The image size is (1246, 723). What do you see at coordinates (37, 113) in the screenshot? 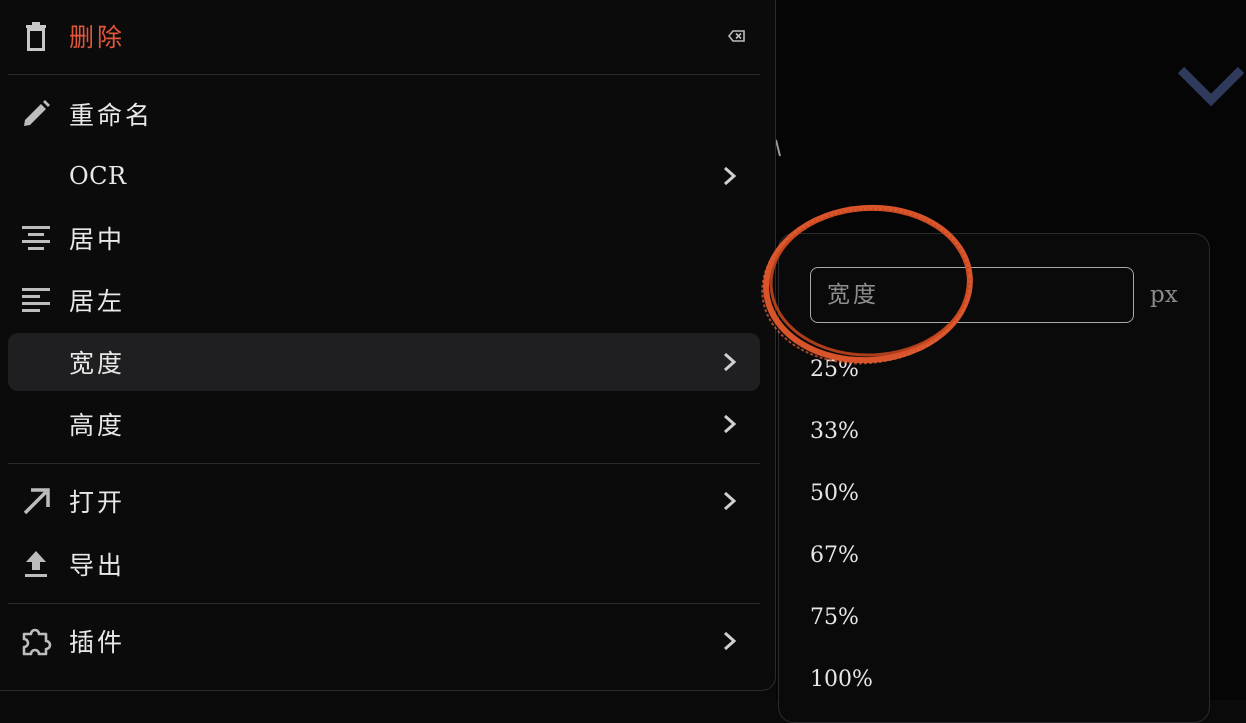
I see `pencil-icon` at bounding box center [37, 113].